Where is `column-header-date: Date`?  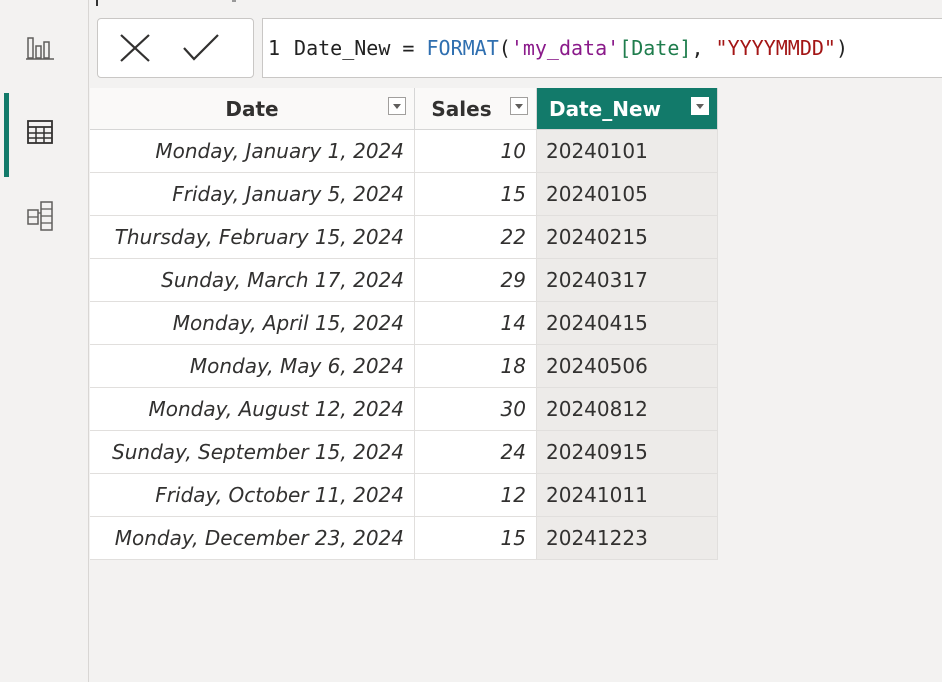
column-header-date: Date is located at coordinates (252, 109).